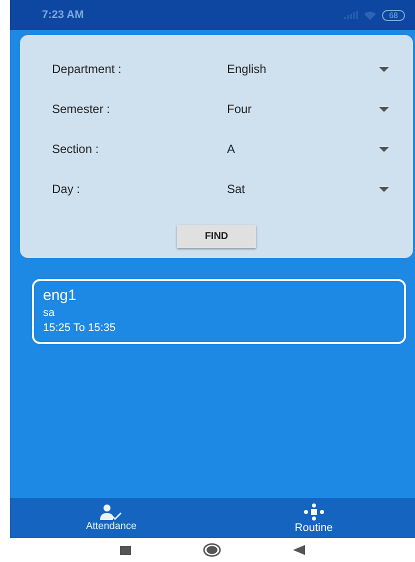 This screenshot has height=562, width=415. What do you see at coordinates (308, 109) in the screenshot?
I see `dropdown: Four` at bounding box center [308, 109].